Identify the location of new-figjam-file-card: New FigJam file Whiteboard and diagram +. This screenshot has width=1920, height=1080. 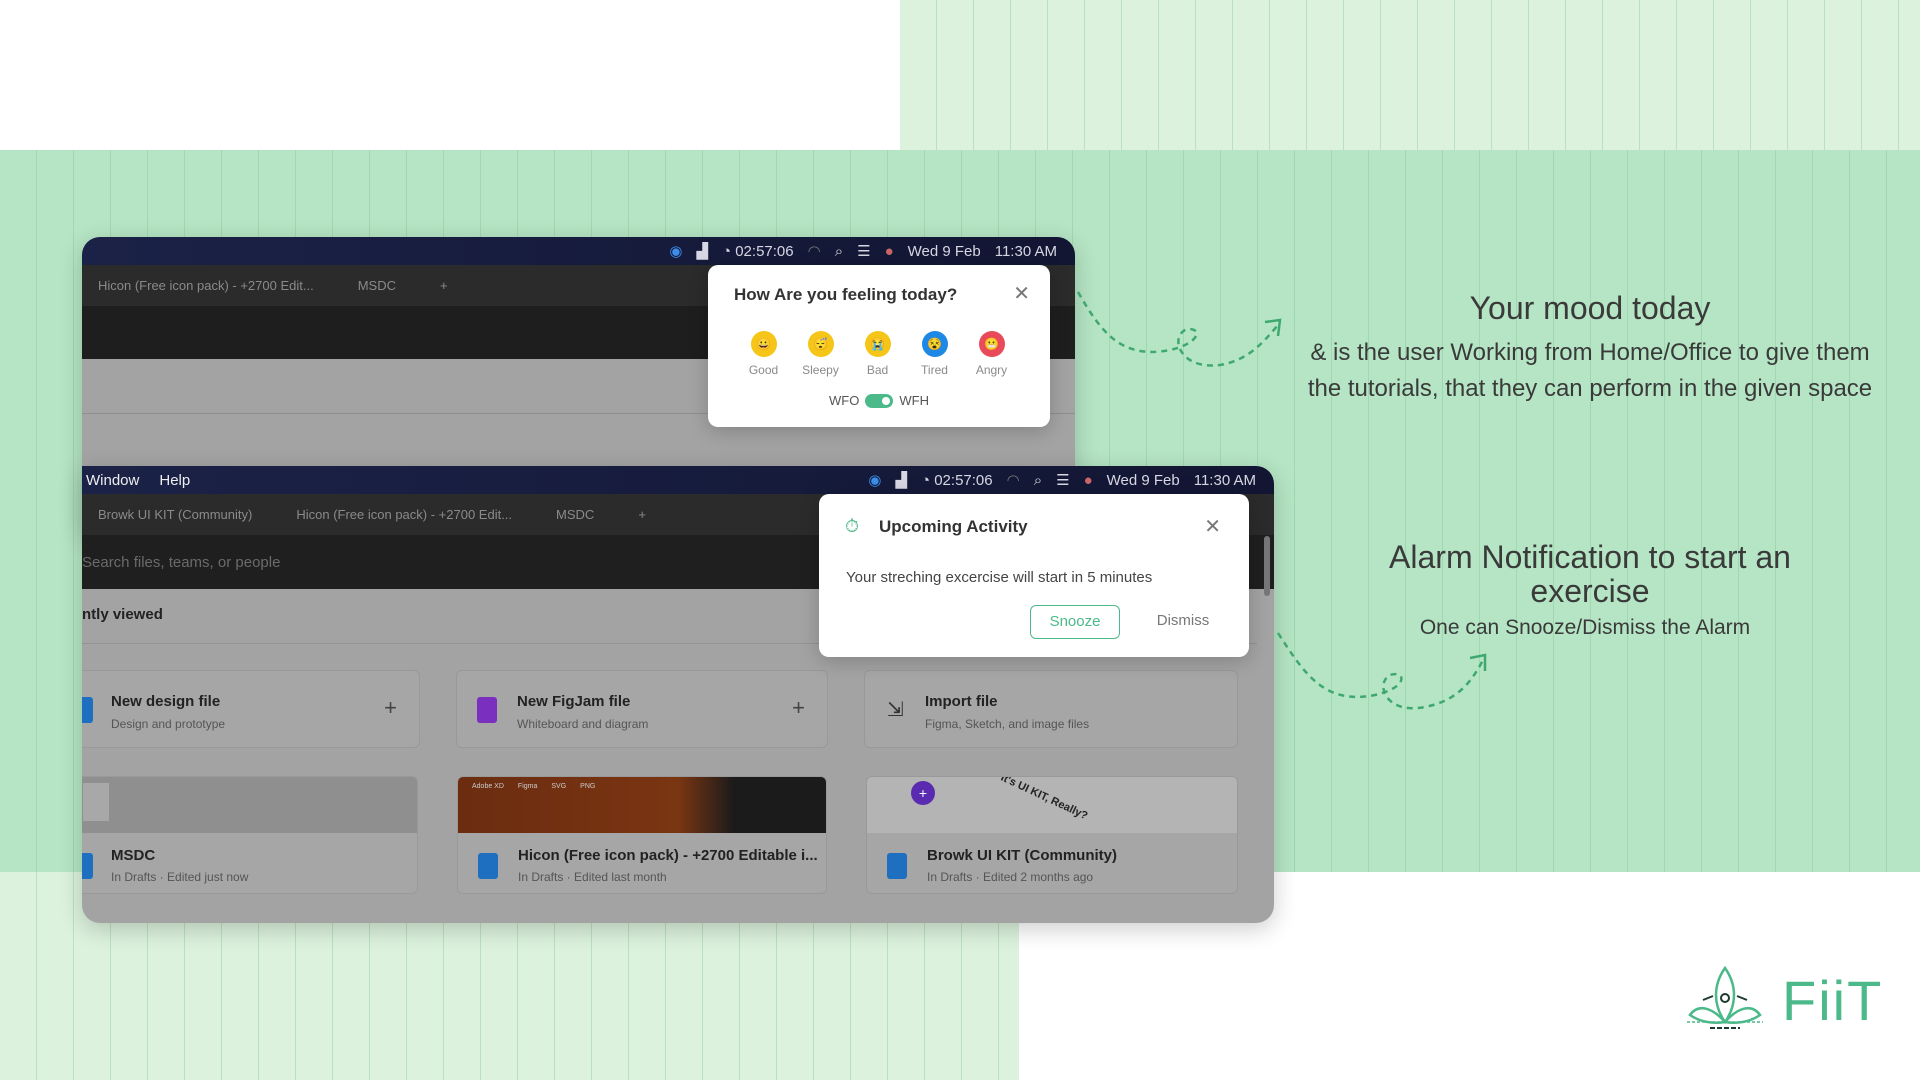
(642, 709).